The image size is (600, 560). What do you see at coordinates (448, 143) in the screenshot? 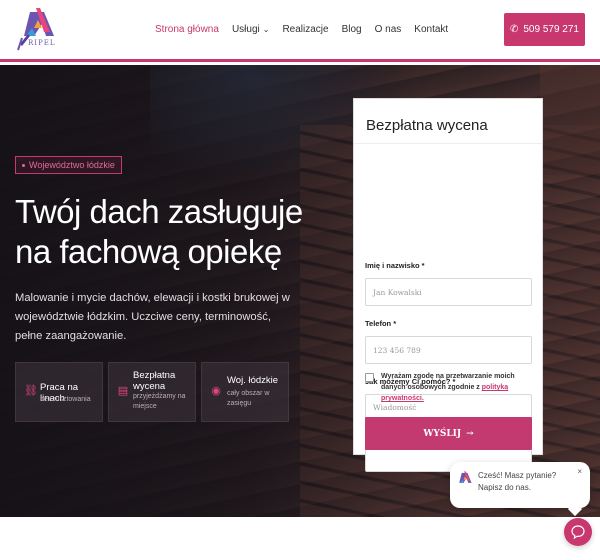
I see `form-divider` at bounding box center [448, 143].